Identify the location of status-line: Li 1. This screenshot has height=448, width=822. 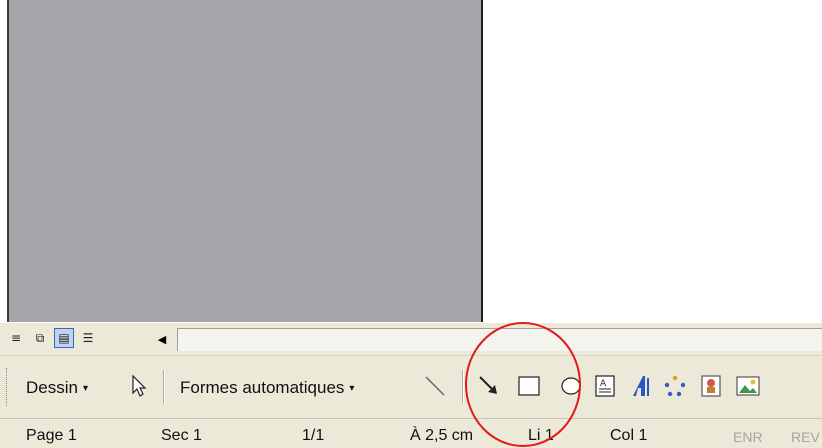
(541, 435).